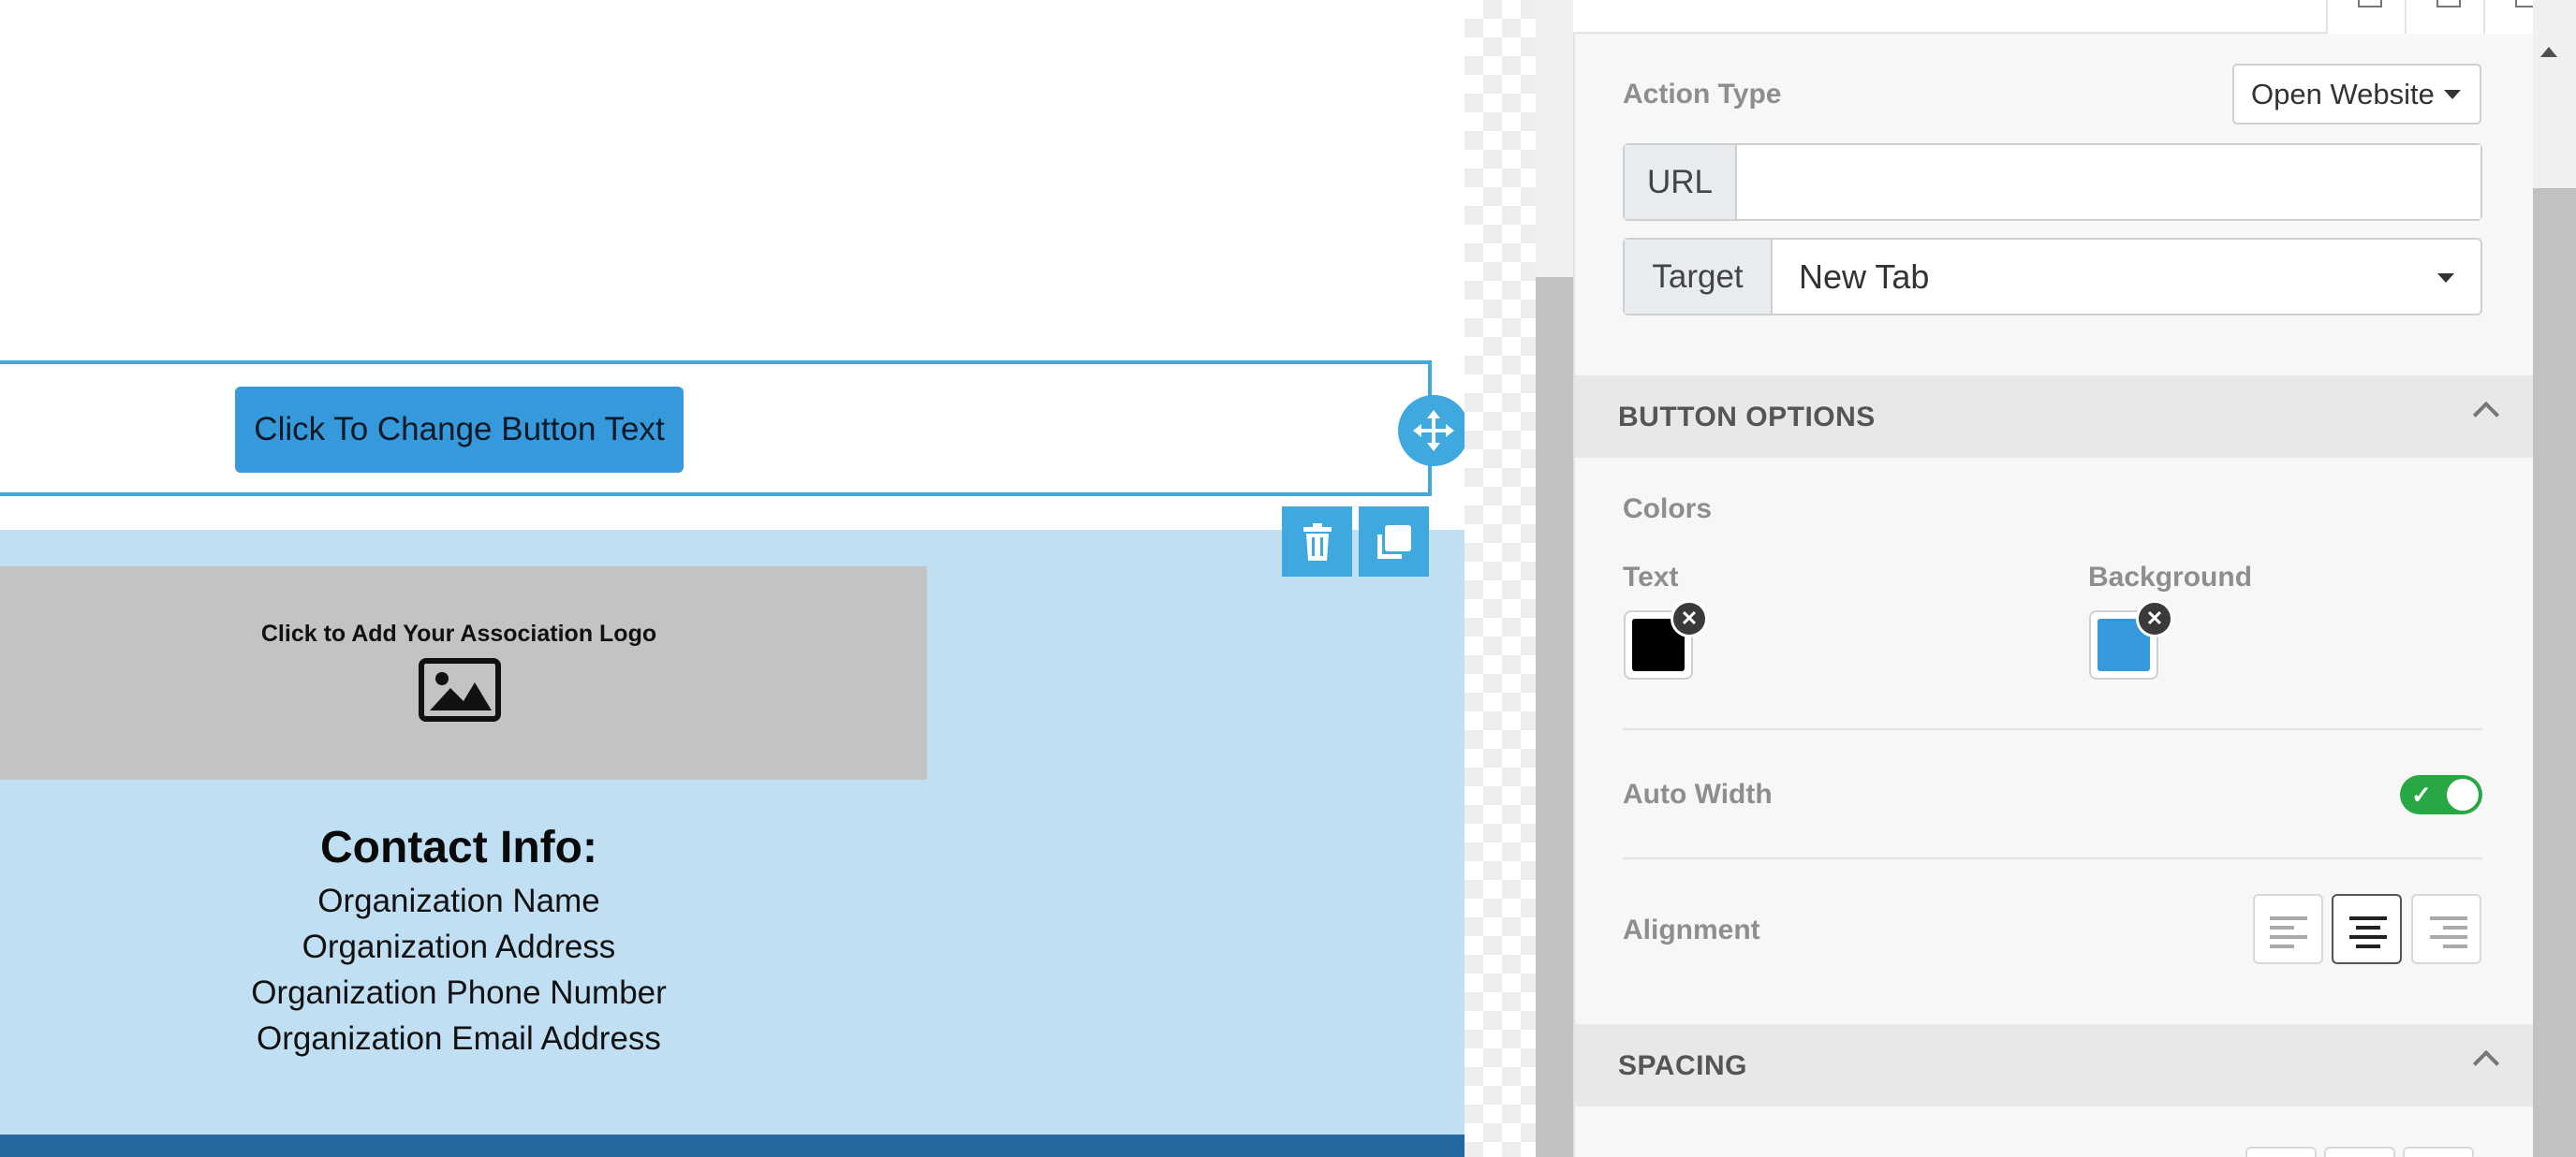 The height and width of the screenshot is (1157, 2576). I want to click on auto-width-toggle: ✓, so click(2441, 794).